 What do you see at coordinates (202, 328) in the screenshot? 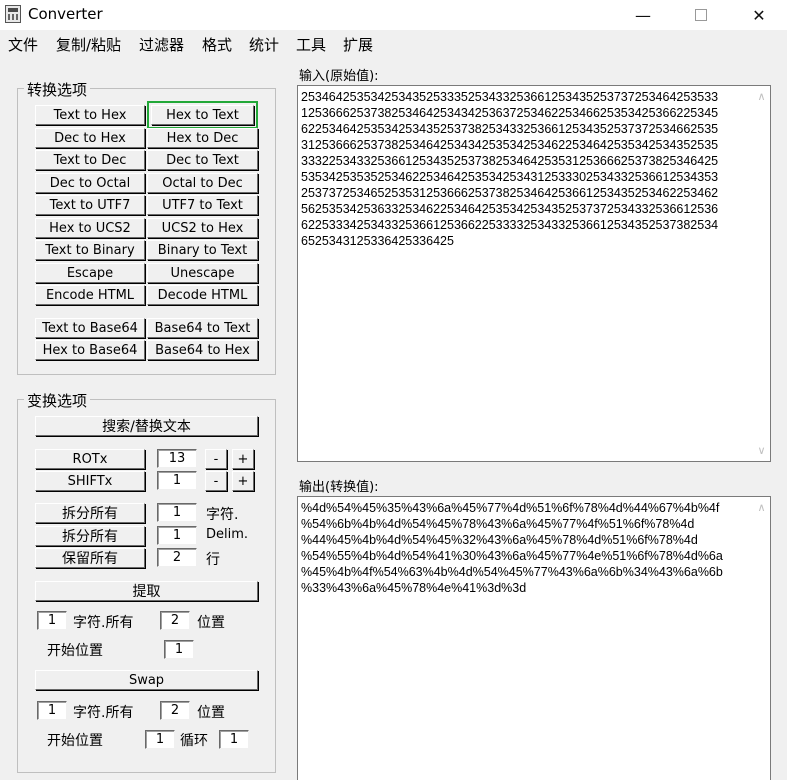
I see `base64-to-text-button: Base64 to Text` at bounding box center [202, 328].